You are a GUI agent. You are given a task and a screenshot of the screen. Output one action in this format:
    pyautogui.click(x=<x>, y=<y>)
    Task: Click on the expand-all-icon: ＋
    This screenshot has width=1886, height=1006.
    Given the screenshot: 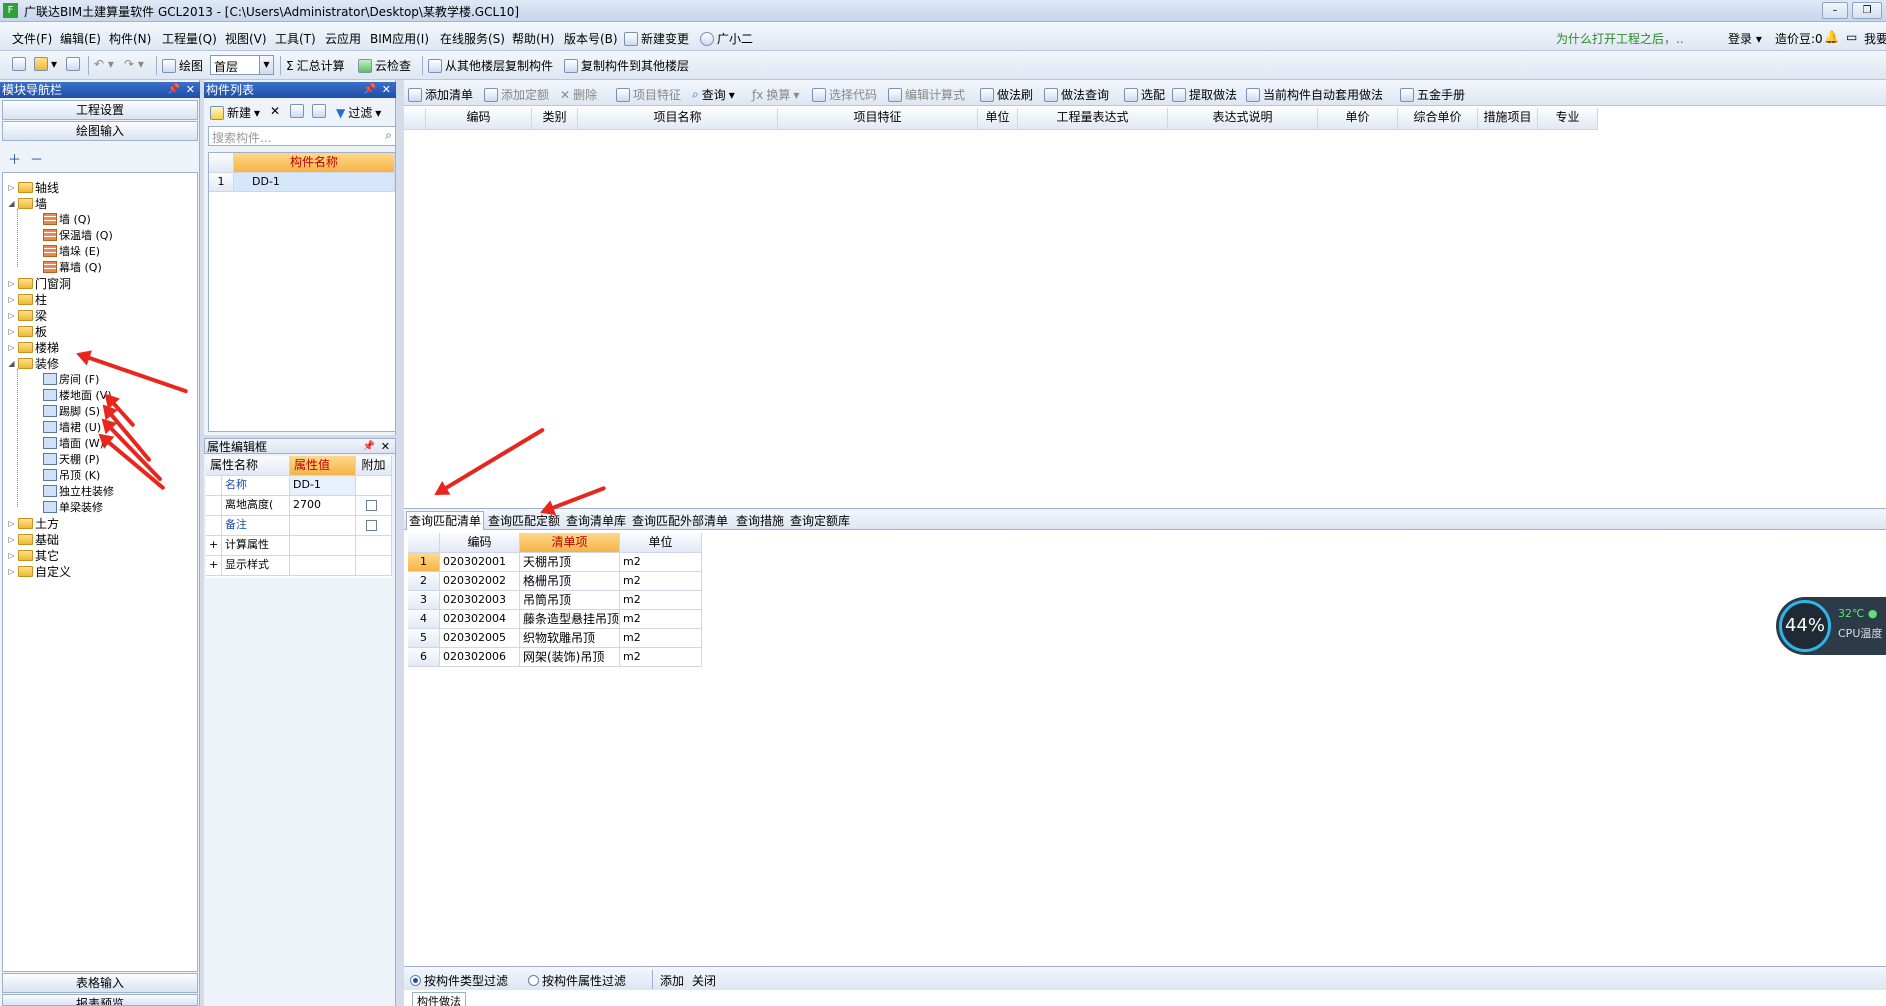 What is the action you would take?
    pyautogui.click(x=14, y=158)
    